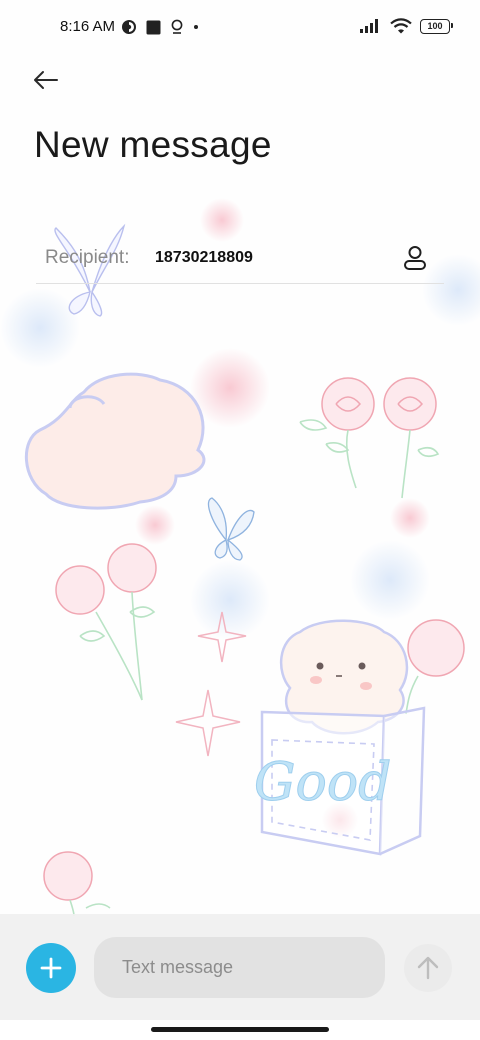  Describe the element at coordinates (88, 26) in the screenshot. I see `status-time: 8:16 AM` at that location.